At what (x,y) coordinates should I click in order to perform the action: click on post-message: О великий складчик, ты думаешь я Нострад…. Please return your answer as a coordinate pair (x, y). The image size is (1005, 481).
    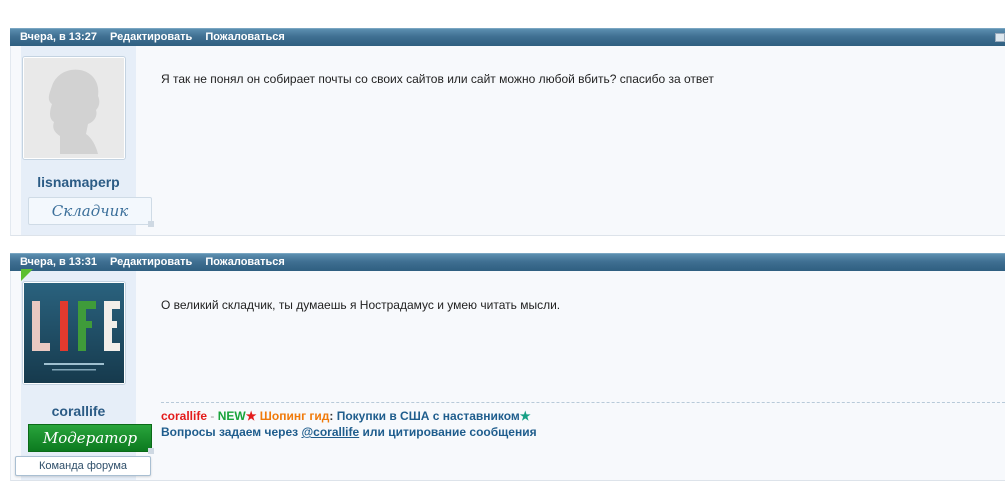
    Looking at the image, I should click on (361, 305).